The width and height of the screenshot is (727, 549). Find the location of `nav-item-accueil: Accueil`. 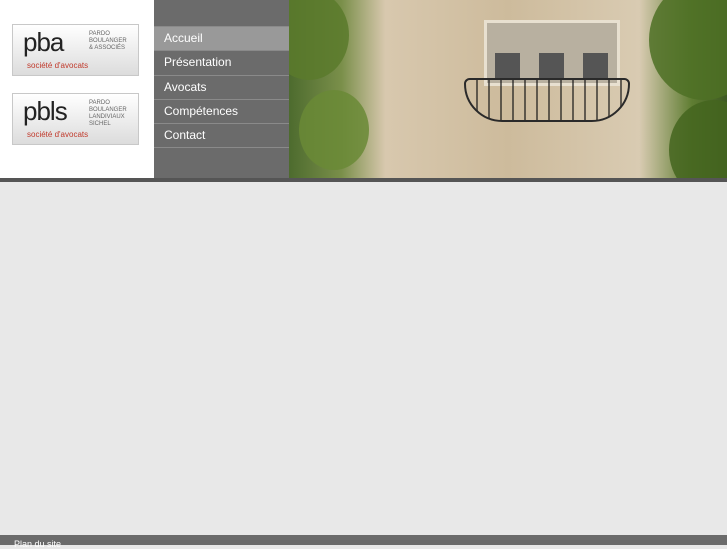

nav-item-accueil: Accueil is located at coordinates (221, 38).